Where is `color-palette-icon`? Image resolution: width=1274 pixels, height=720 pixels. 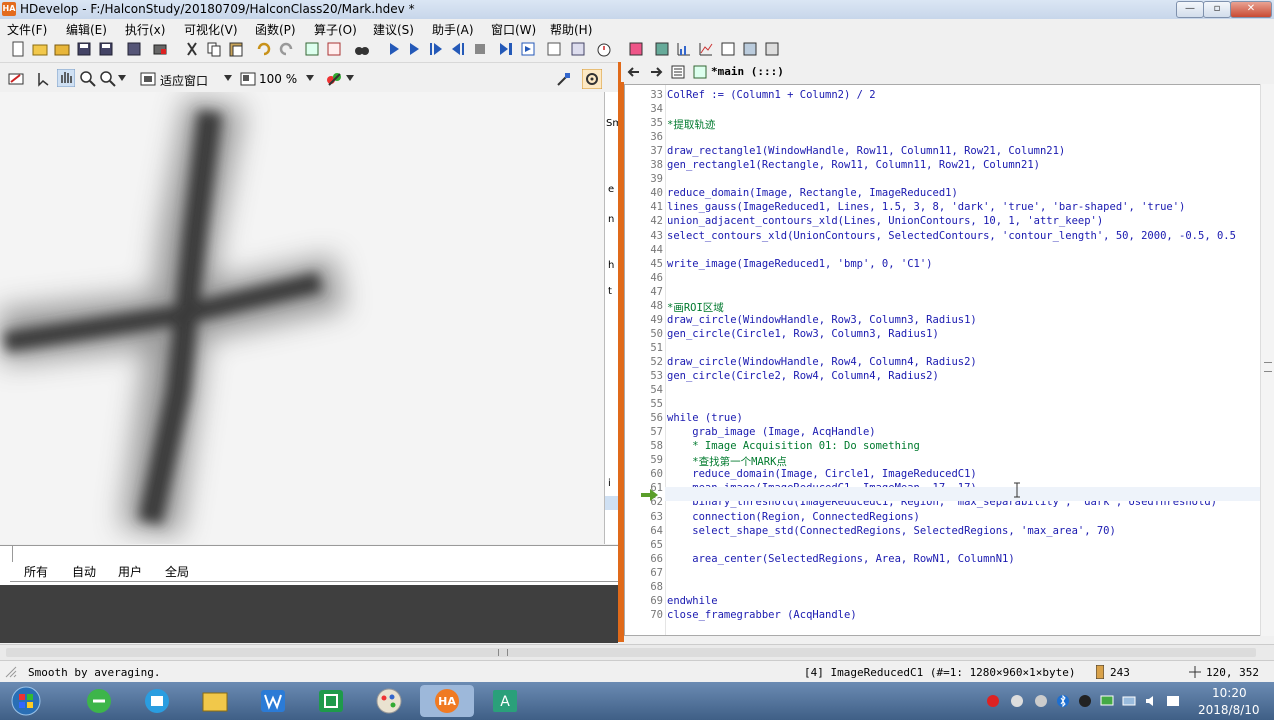
color-palette-icon is located at coordinates (335, 79).